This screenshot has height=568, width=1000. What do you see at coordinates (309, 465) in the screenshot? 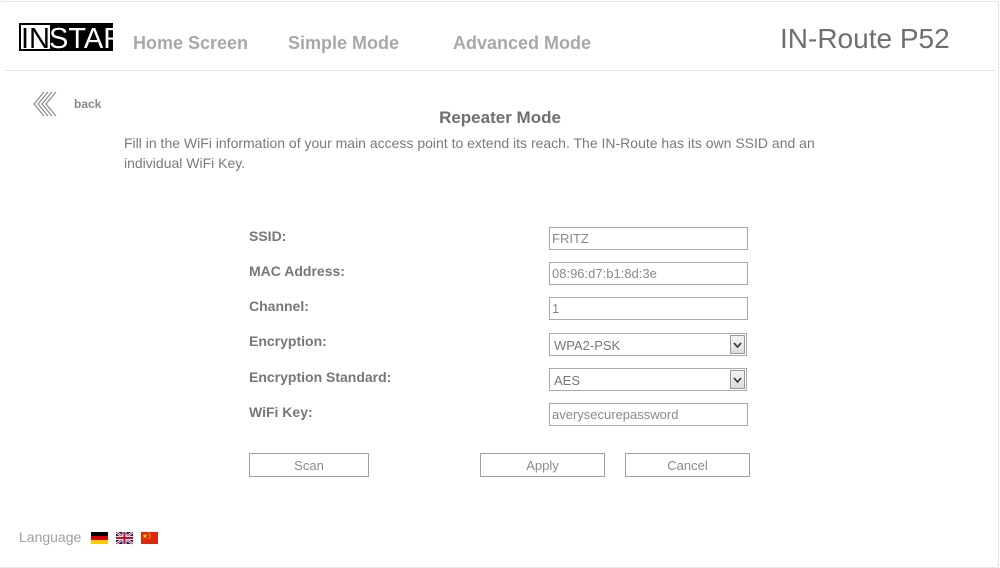
I see `scan-button: Scan` at bounding box center [309, 465].